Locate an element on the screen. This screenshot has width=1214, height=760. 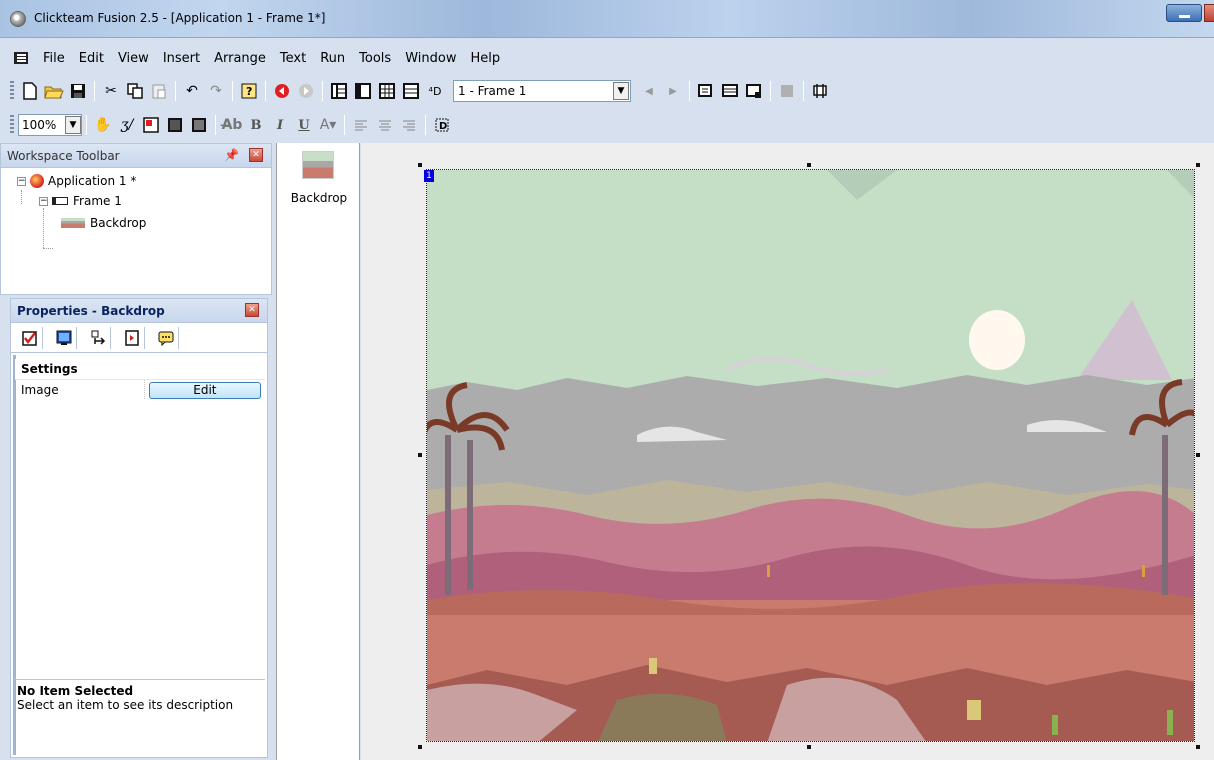
add-frame-icon is located at coordinates (706, 91).